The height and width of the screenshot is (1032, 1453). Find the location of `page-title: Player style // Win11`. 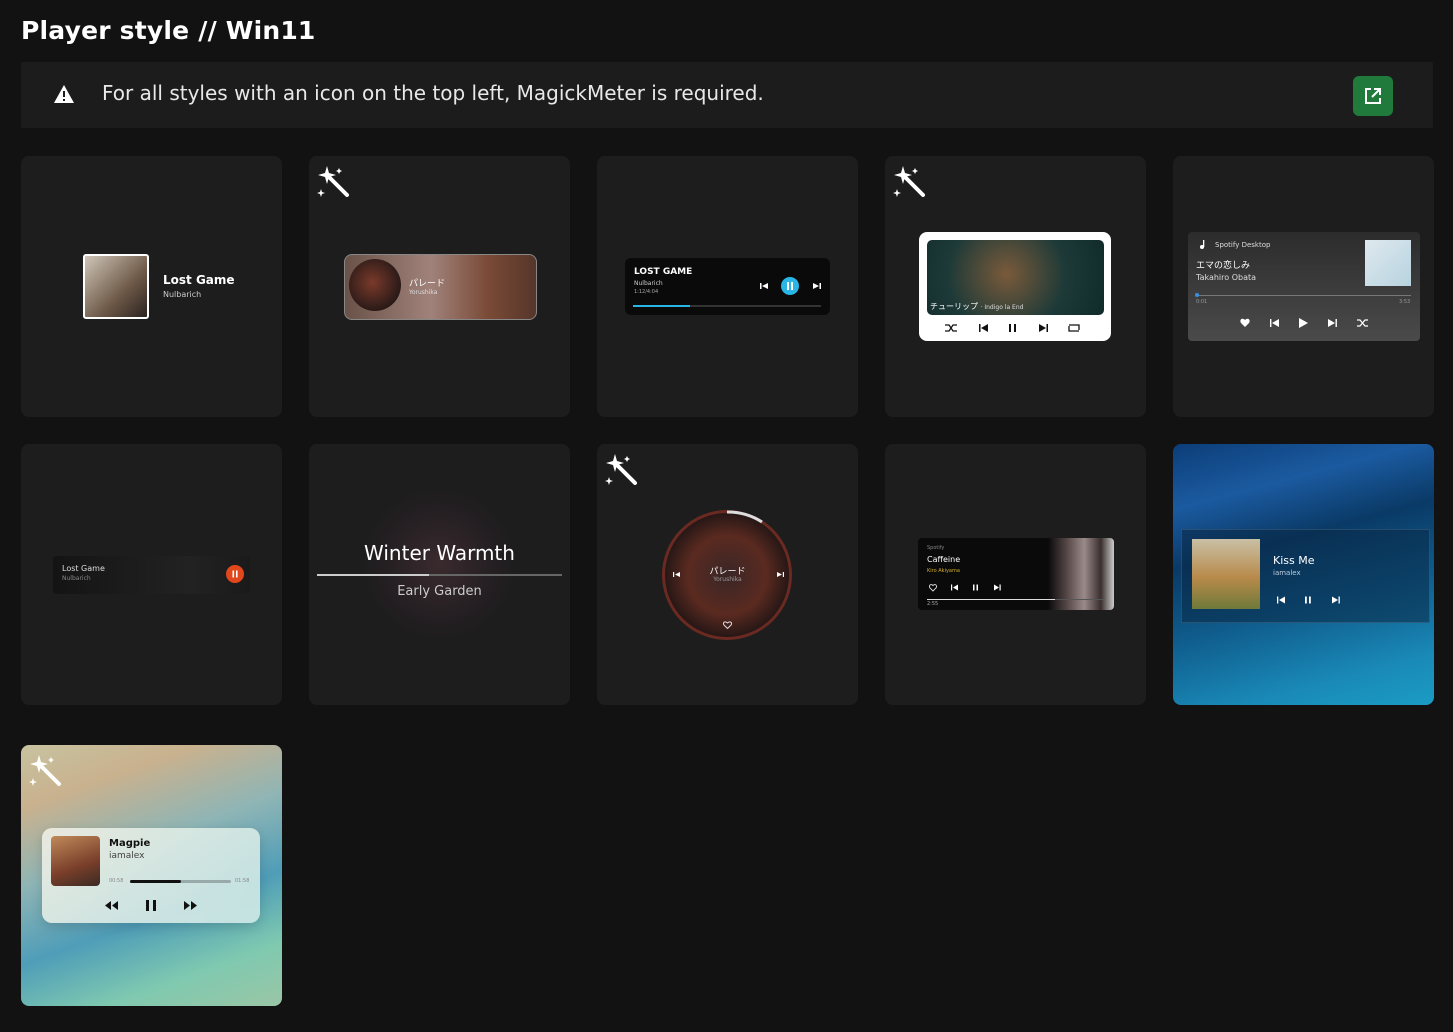

page-title: Player style // Win11 is located at coordinates (168, 30).